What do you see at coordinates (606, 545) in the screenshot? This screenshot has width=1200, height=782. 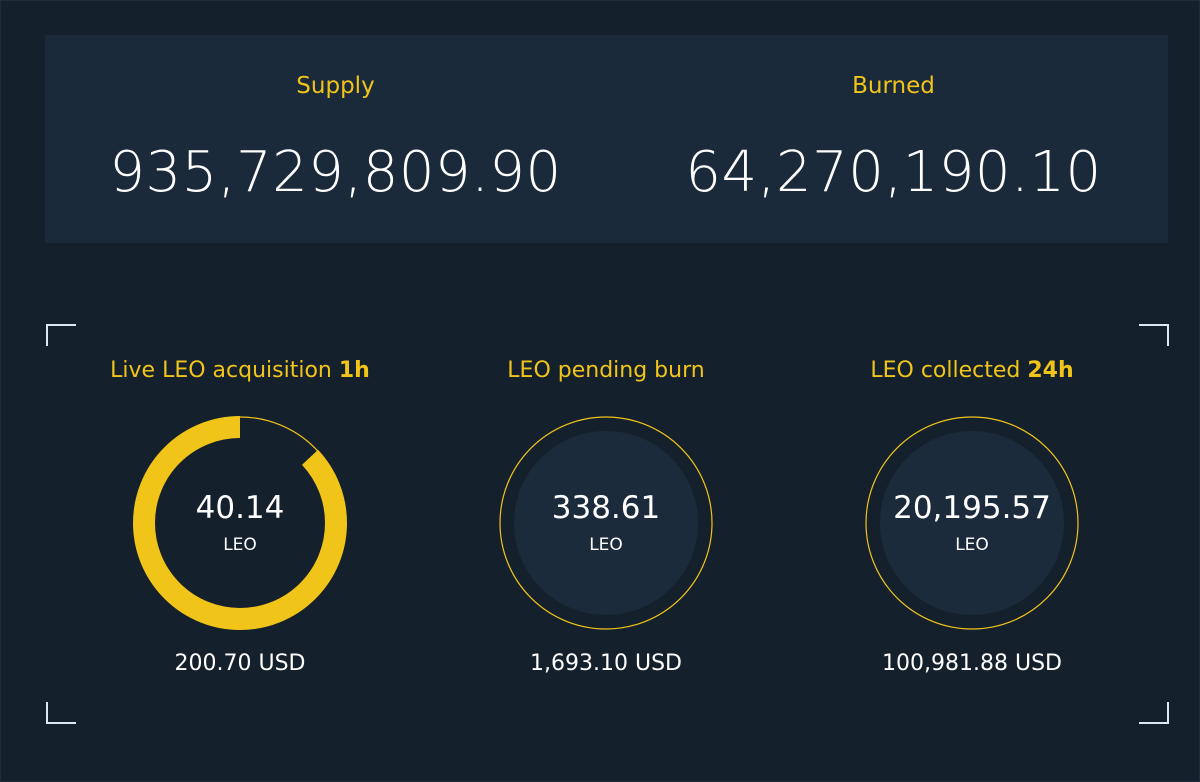 I see `pending-burn-unit: LEO` at bounding box center [606, 545].